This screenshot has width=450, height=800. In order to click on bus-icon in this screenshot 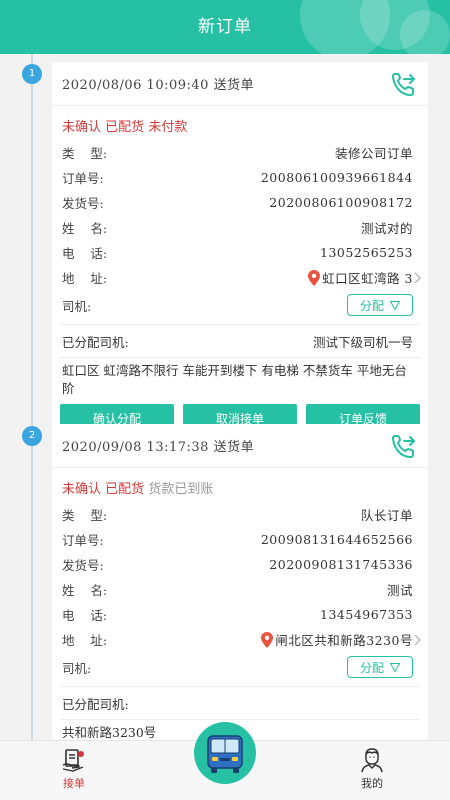, I will do `click(225, 754)`.